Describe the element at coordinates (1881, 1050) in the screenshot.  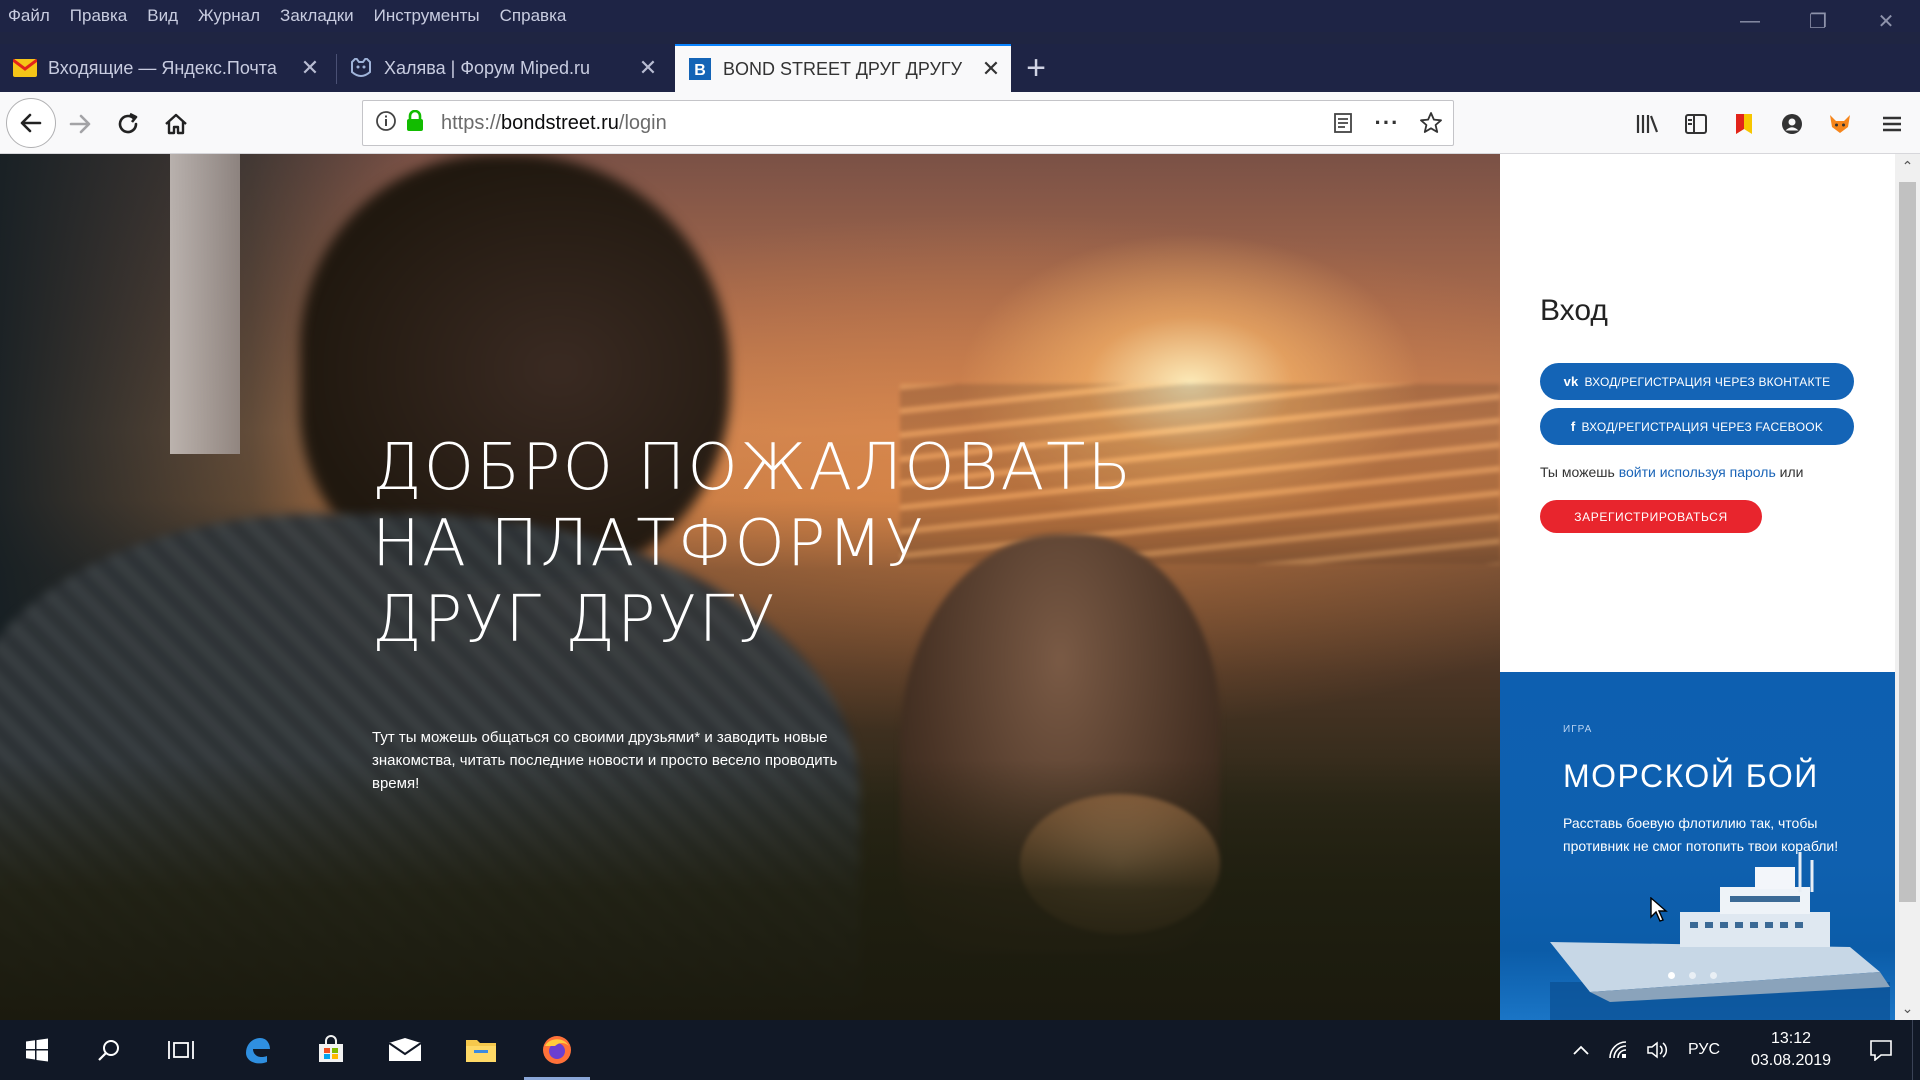
I see `notifications-icon` at that location.